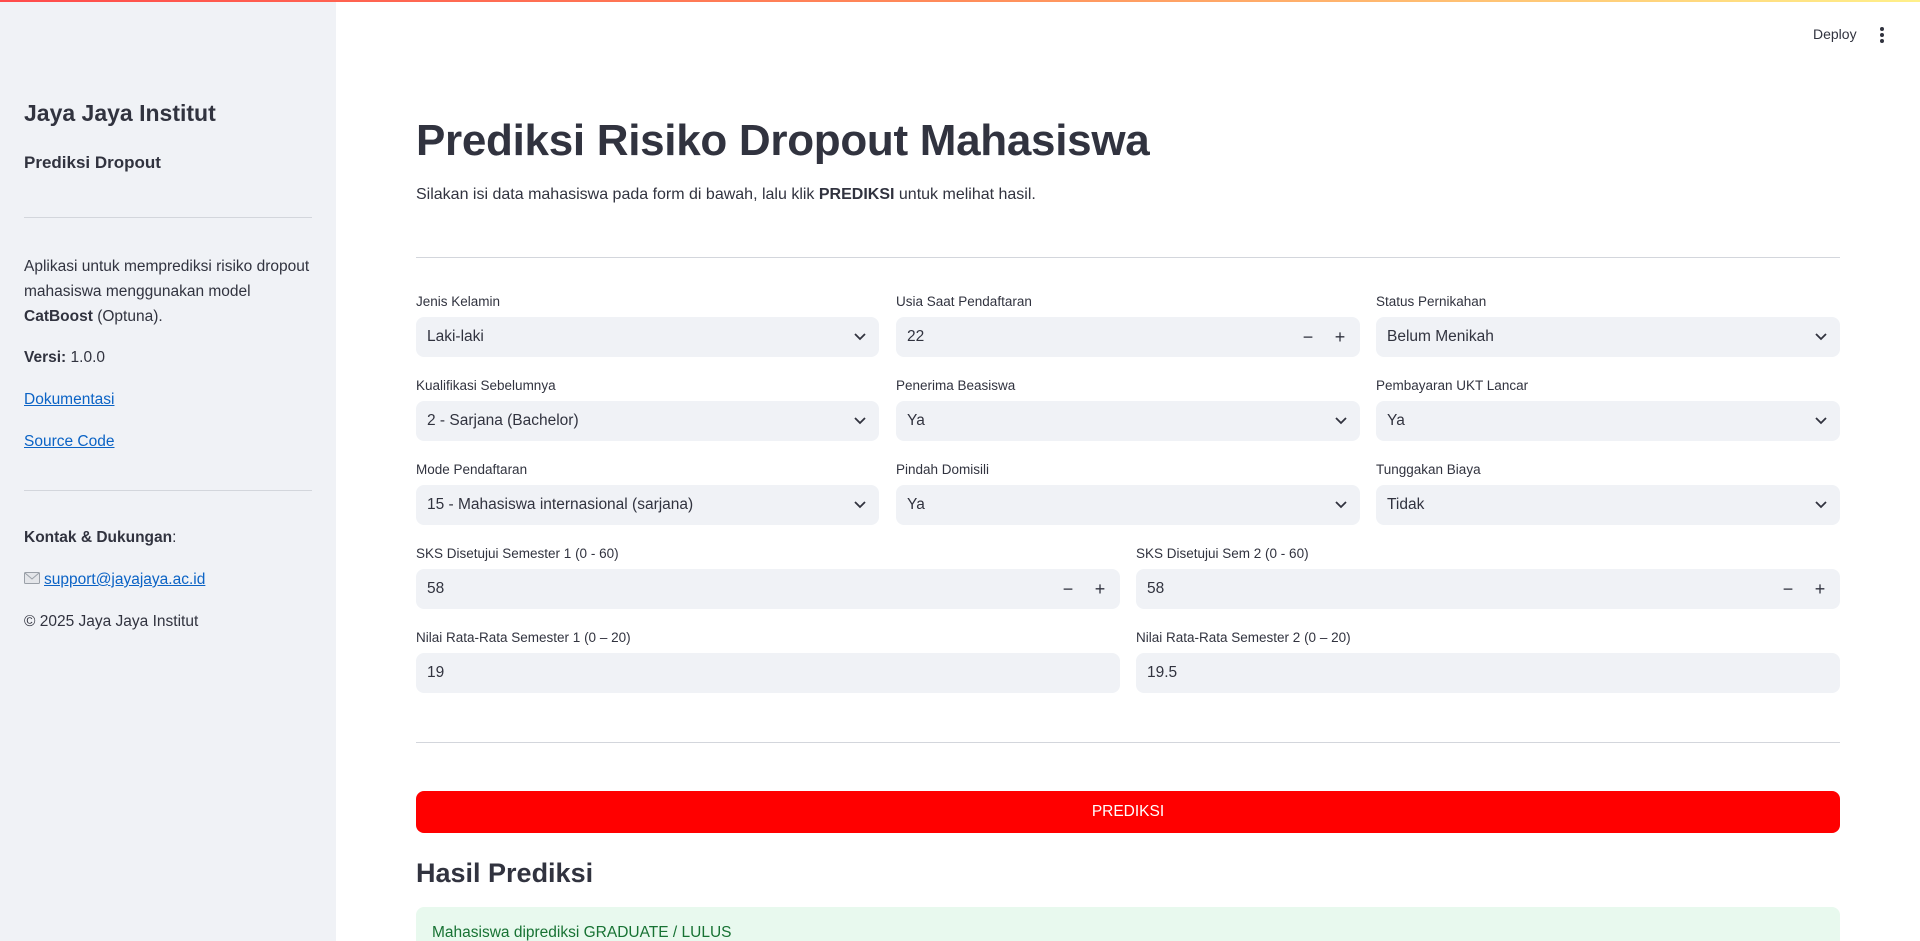  What do you see at coordinates (856, 194) in the screenshot?
I see `intro-keyword: PREDIKSI` at bounding box center [856, 194].